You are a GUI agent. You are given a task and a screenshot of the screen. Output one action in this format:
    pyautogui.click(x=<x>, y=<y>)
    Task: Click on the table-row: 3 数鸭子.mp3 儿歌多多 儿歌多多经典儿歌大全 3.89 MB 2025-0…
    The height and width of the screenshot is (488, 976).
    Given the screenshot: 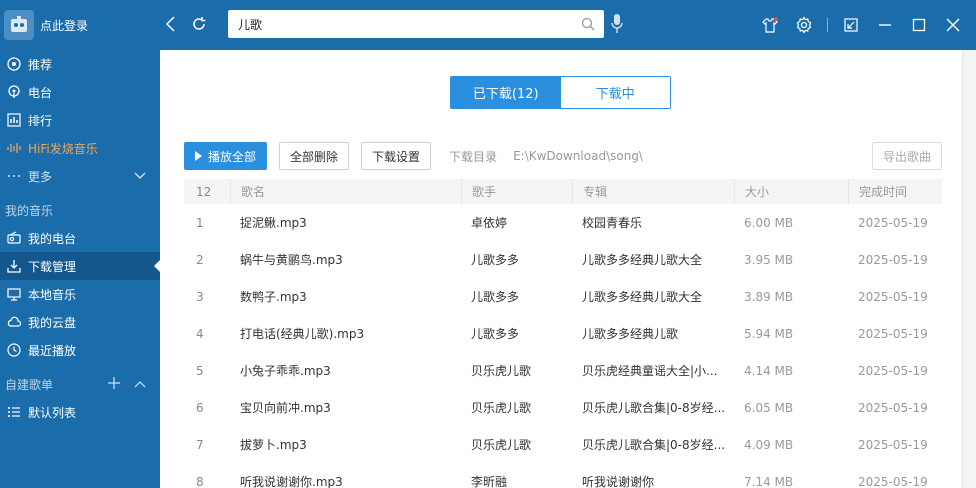 What is the action you would take?
    pyautogui.click(x=563, y=296)
    